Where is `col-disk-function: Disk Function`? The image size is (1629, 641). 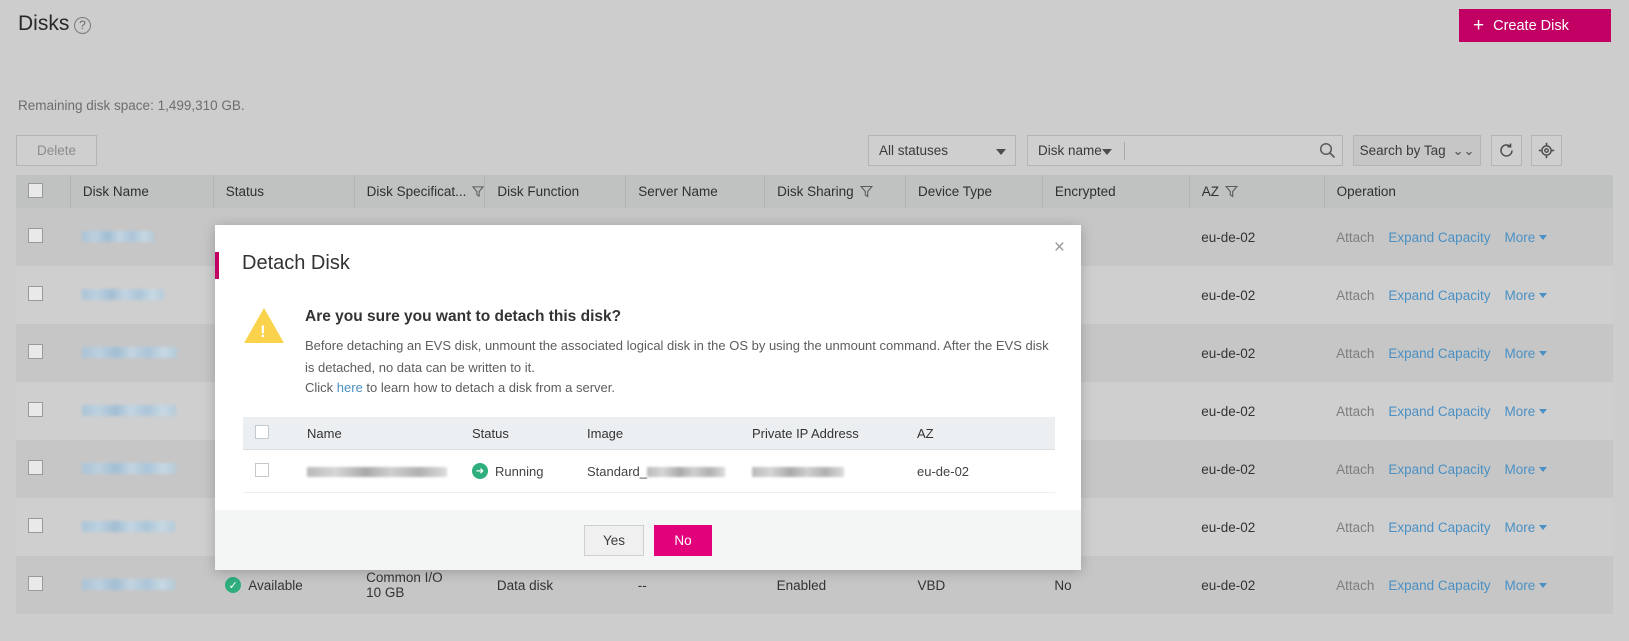
col-disk-function: Disk Function is located at coordinates (555, 191).